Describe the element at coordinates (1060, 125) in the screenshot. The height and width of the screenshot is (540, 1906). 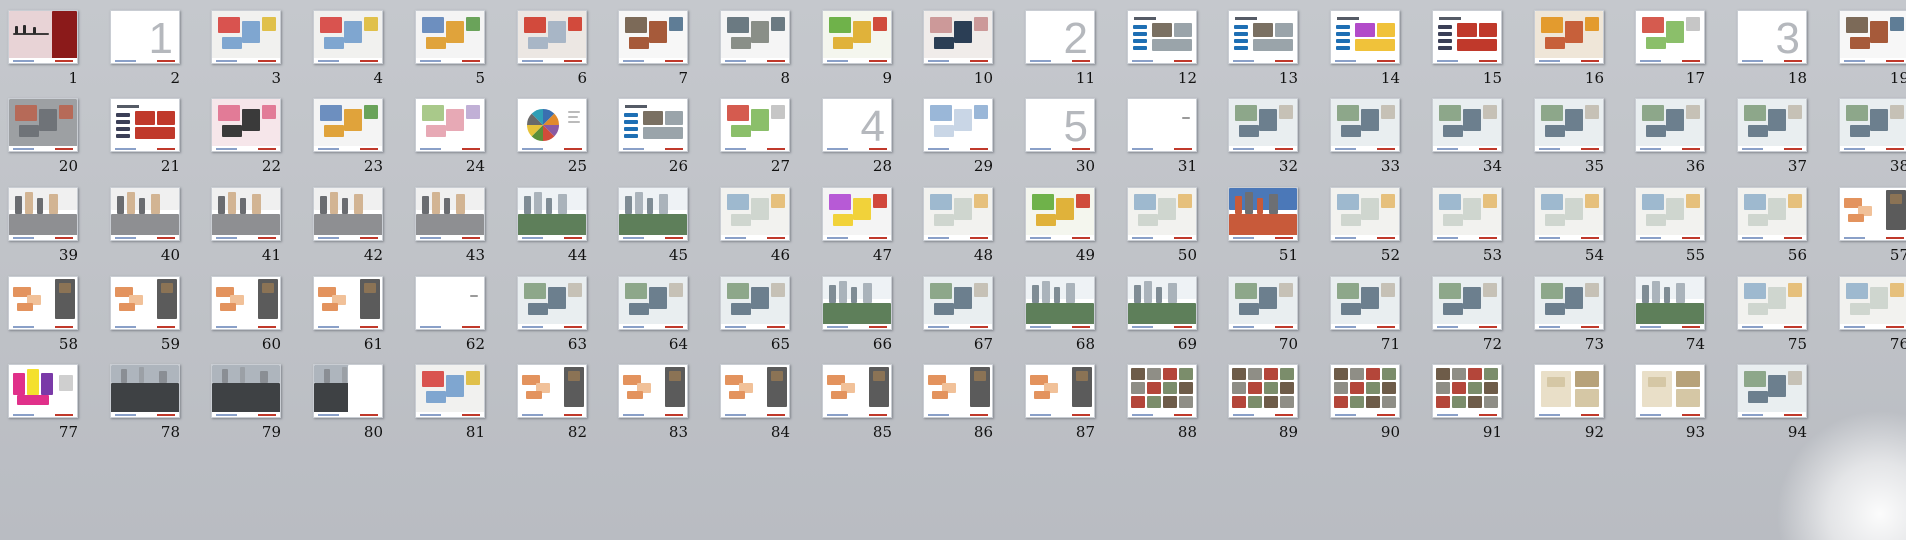
I see `slide-thumbnail: 5` at that location.